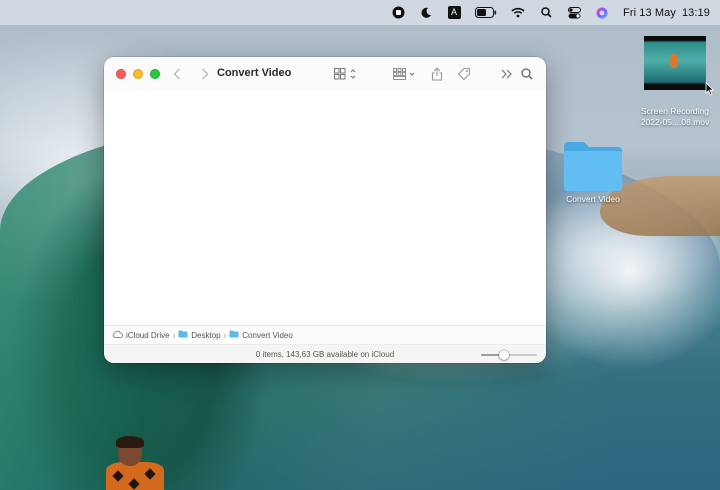  Describe the element at coordinates (135, 463) in the screenshot. I see `wallpaper-surfer` at that location.